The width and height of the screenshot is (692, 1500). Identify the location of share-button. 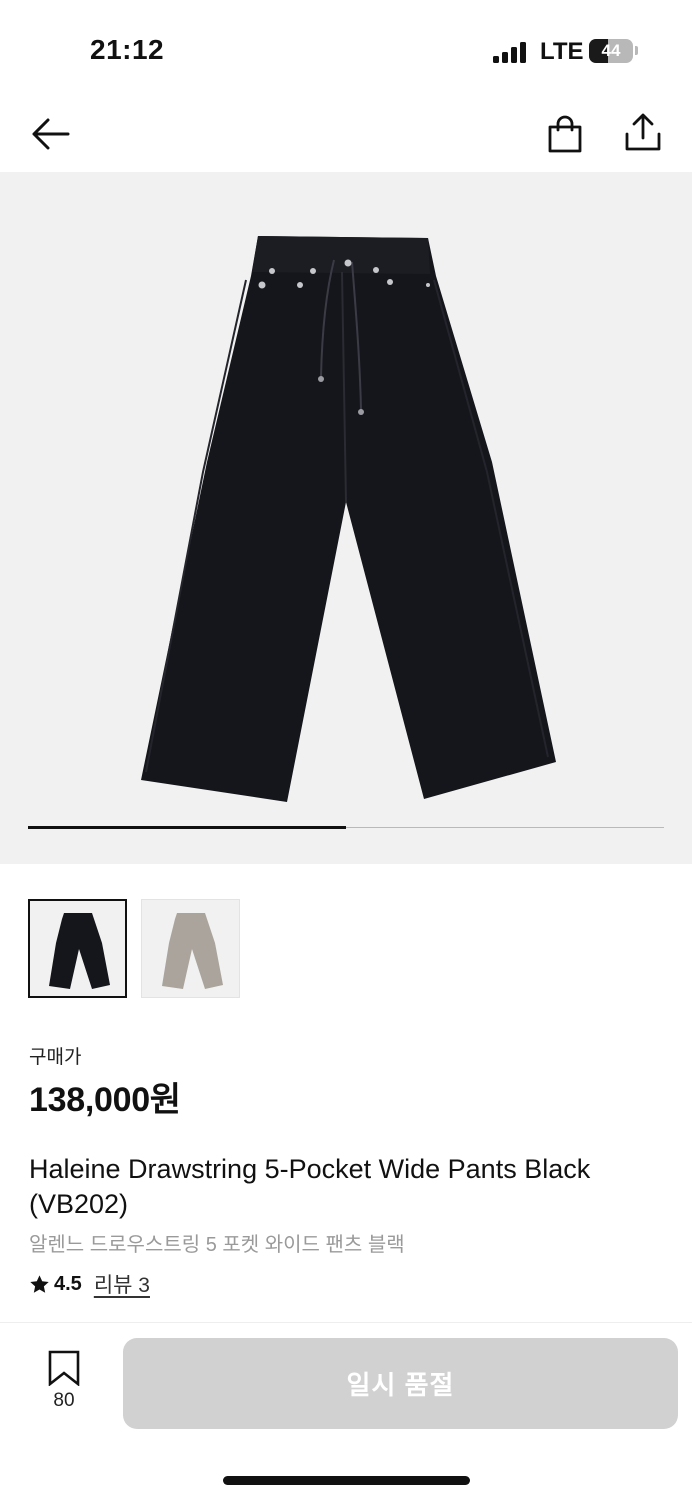
(643, 132).